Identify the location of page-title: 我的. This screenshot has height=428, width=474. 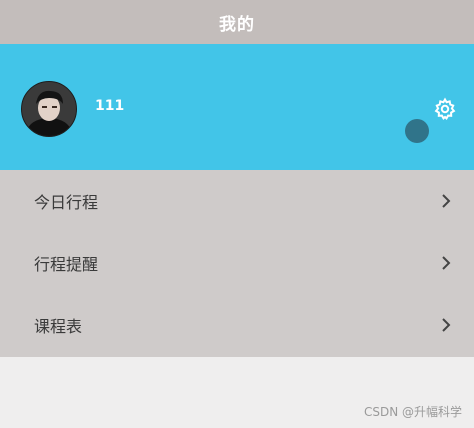
(237, 24).